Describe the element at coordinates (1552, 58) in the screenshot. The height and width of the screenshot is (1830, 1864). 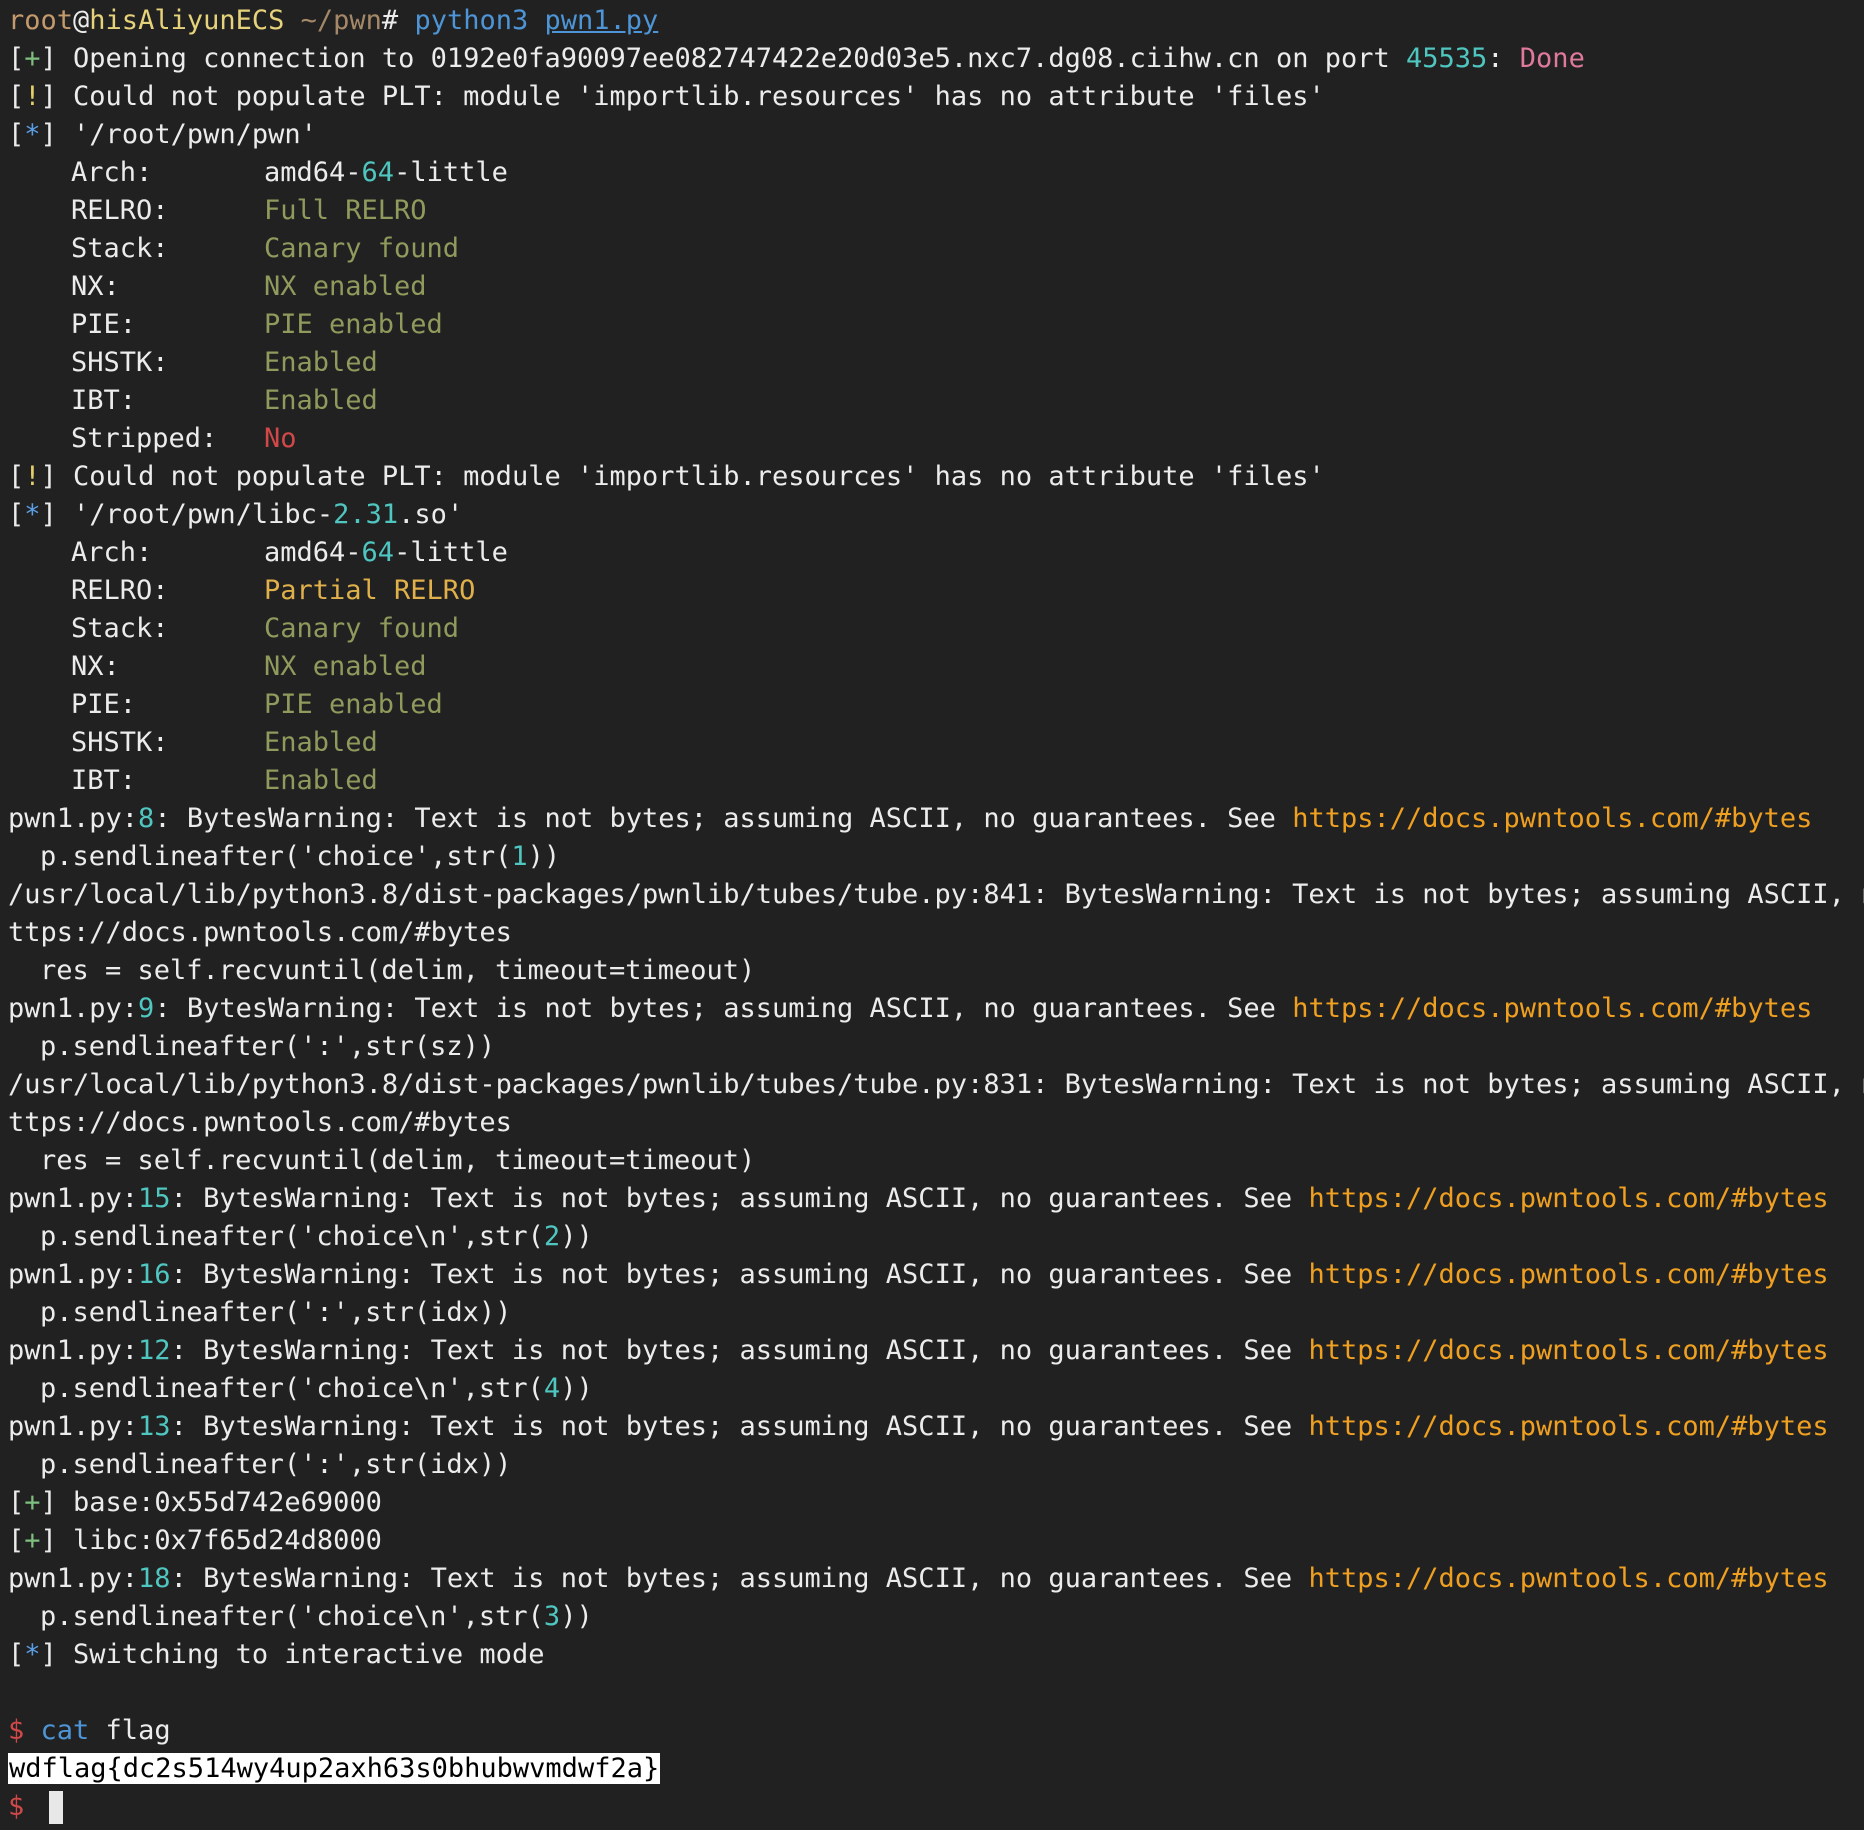
I see `connection-status: Done` at that location.